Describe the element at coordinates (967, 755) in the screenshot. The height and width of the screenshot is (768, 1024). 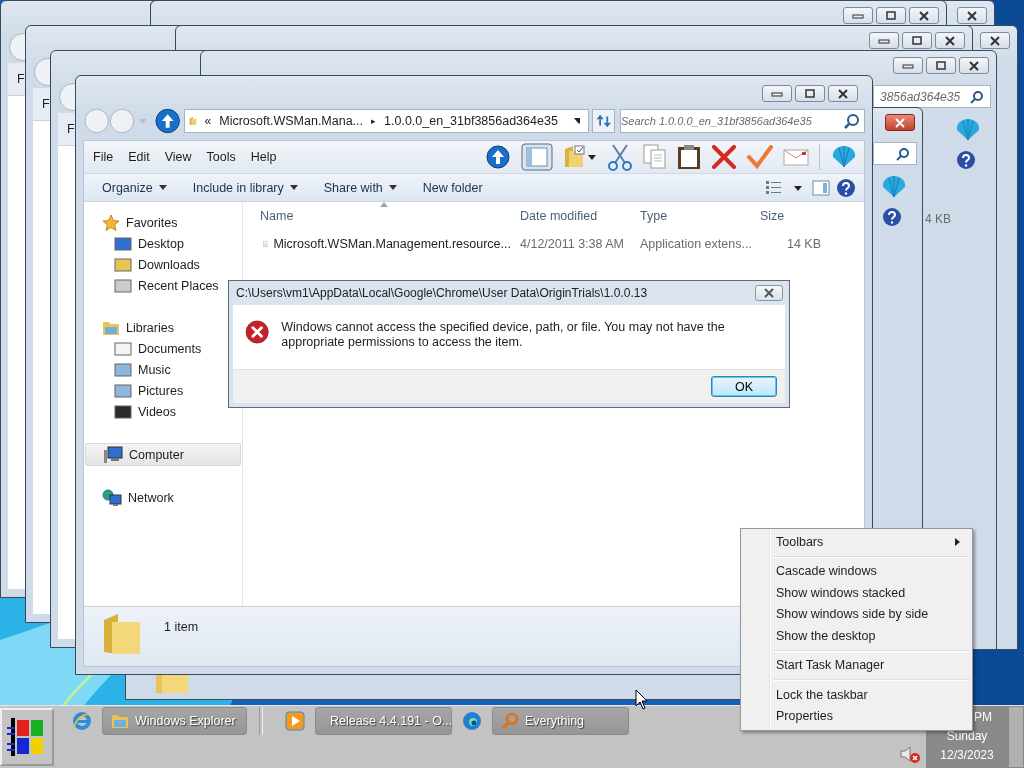
I see `clock-date: 12/3/2023` at that location.